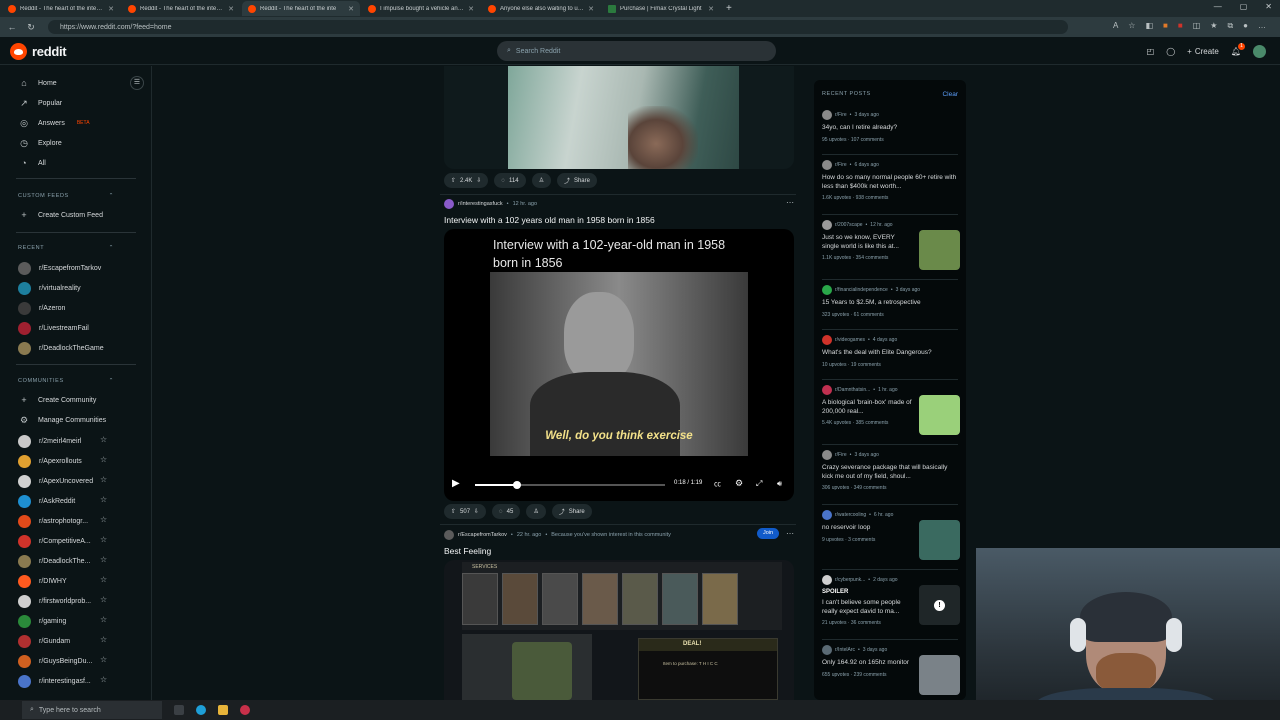  Describe the element at coordinates (1170, 51) in the screenshot. I see `chat-icon: ◯` at that location.